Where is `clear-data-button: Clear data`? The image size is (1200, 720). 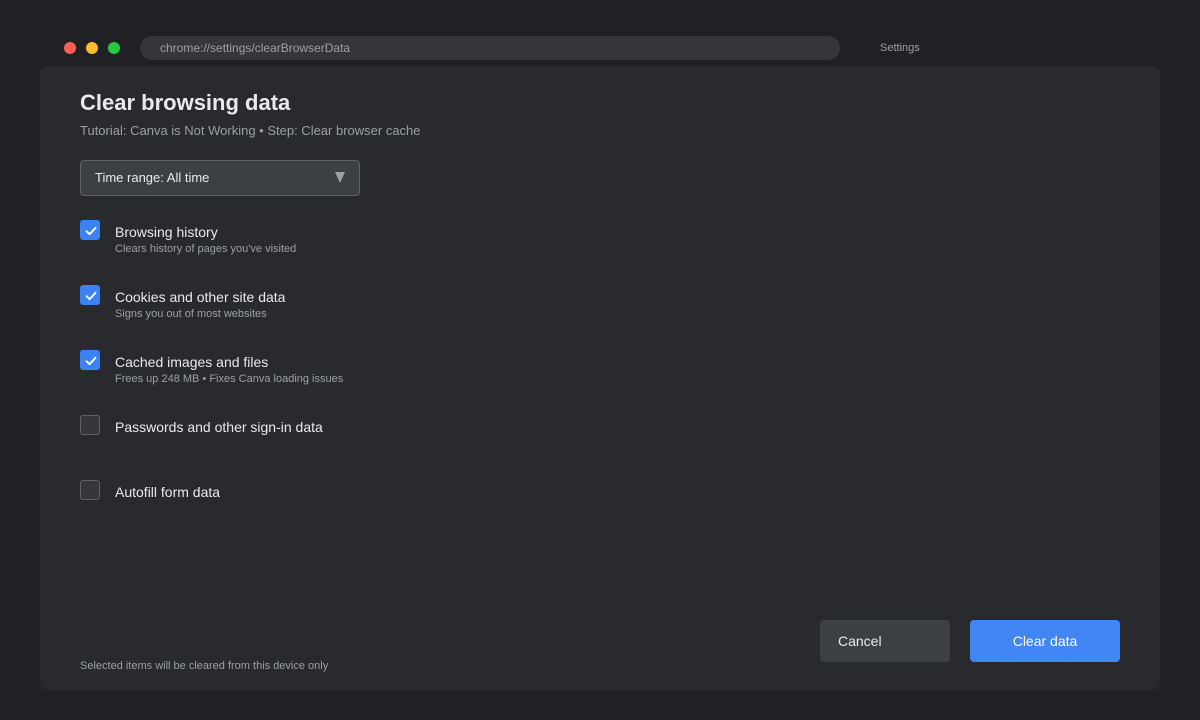 clear-data-button: Clear data is located at coordinates (1045, 641).